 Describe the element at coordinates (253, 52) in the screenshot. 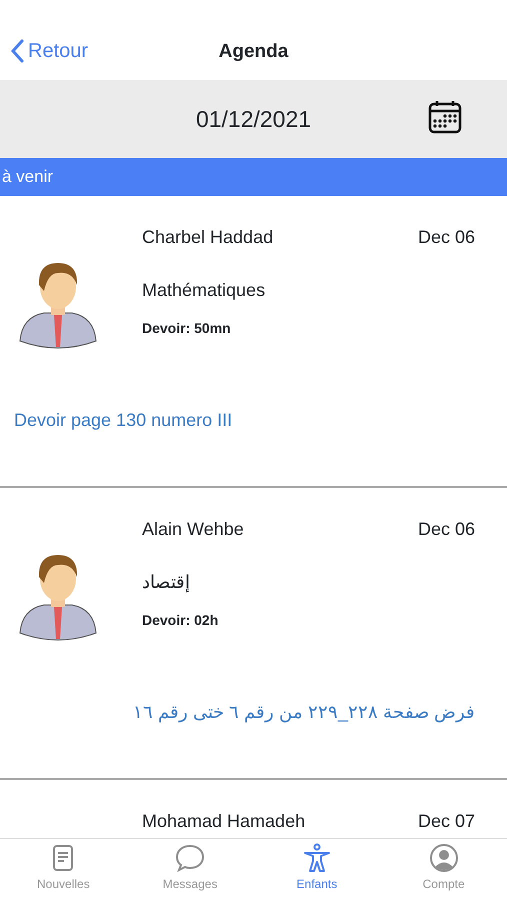

I see `page-title: Agenda` at that location.